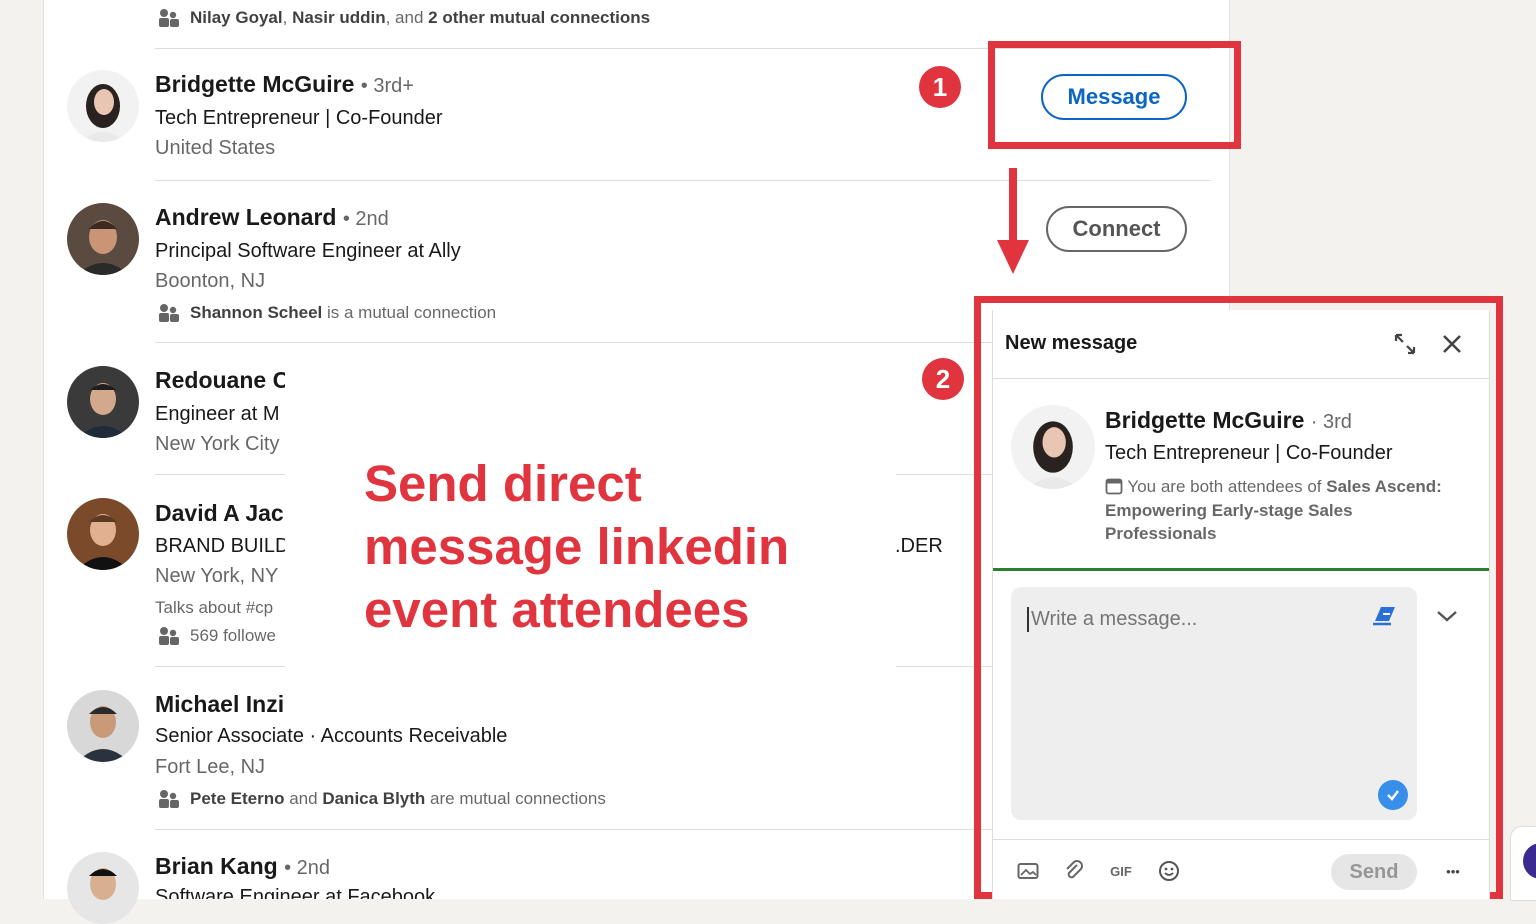 The width and height of the screenshot is (1536, 924). I want to click on person-headline: Engineer at M, so click(217, 414).